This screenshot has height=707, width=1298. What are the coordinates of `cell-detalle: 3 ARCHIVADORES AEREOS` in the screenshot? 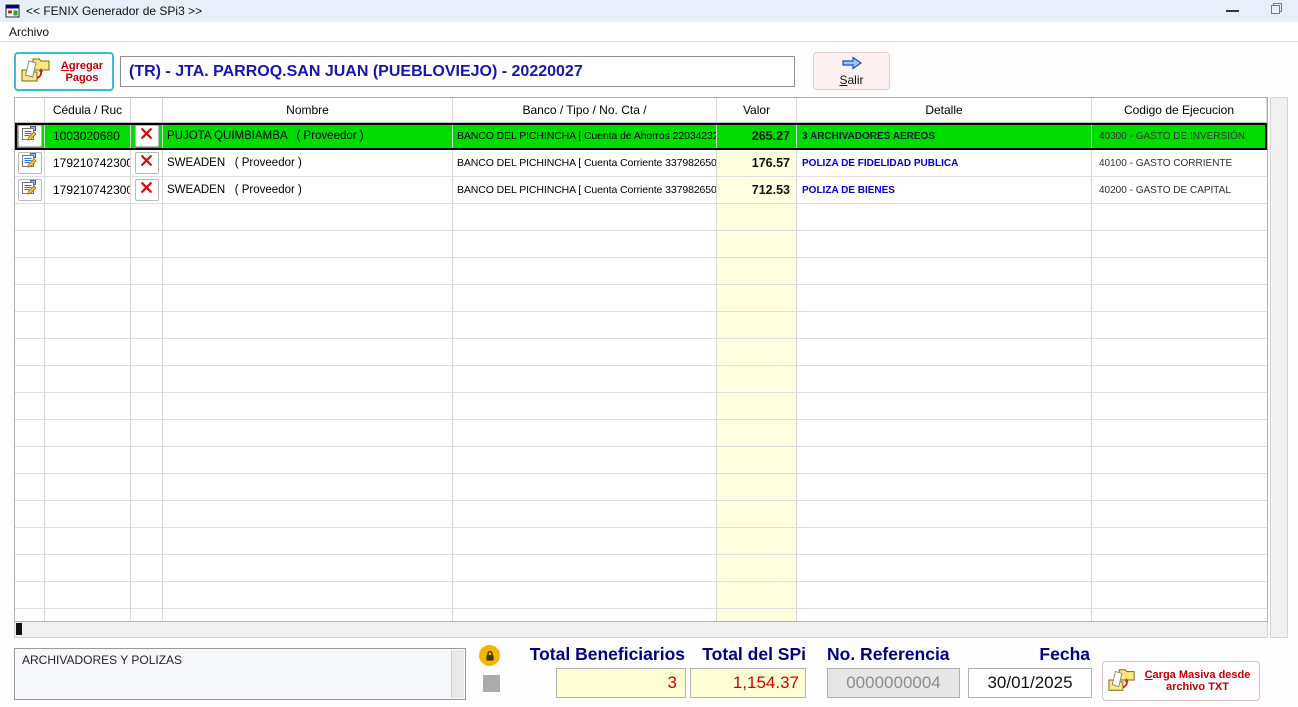 It's located at (944, 136).